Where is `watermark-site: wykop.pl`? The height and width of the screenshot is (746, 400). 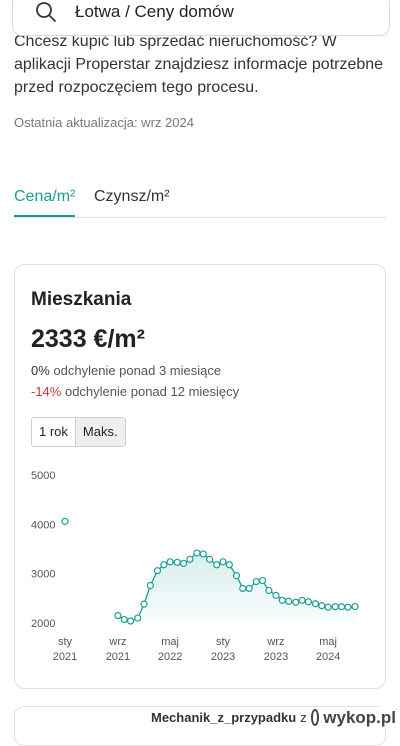
watermark-site: wykop.pl is located at coordinates (359, 717).